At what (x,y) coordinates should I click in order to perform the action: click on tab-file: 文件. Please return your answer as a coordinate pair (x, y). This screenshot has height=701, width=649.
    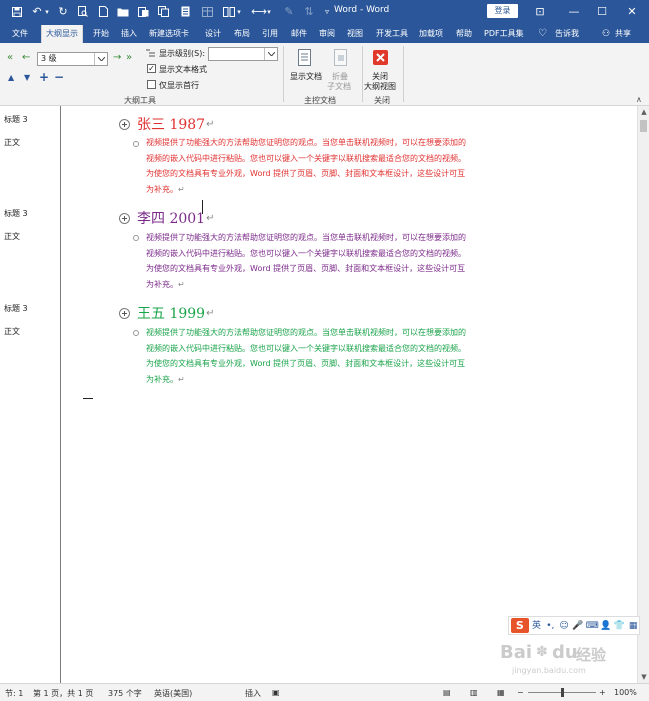
    Looking at the image, I should click on (20, 34).